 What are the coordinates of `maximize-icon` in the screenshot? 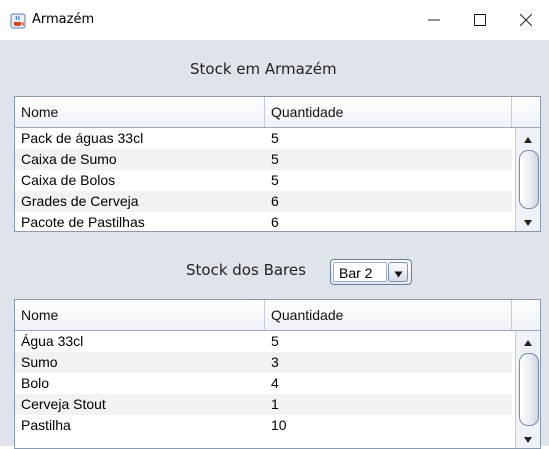 It's located at (480, 20).